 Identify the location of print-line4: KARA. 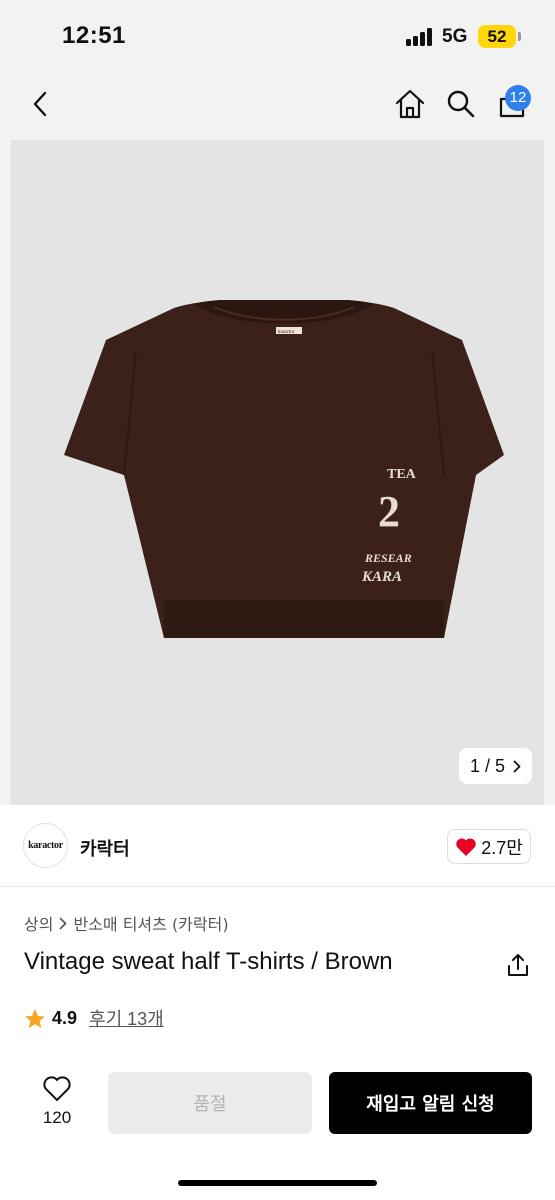
(381, 577).